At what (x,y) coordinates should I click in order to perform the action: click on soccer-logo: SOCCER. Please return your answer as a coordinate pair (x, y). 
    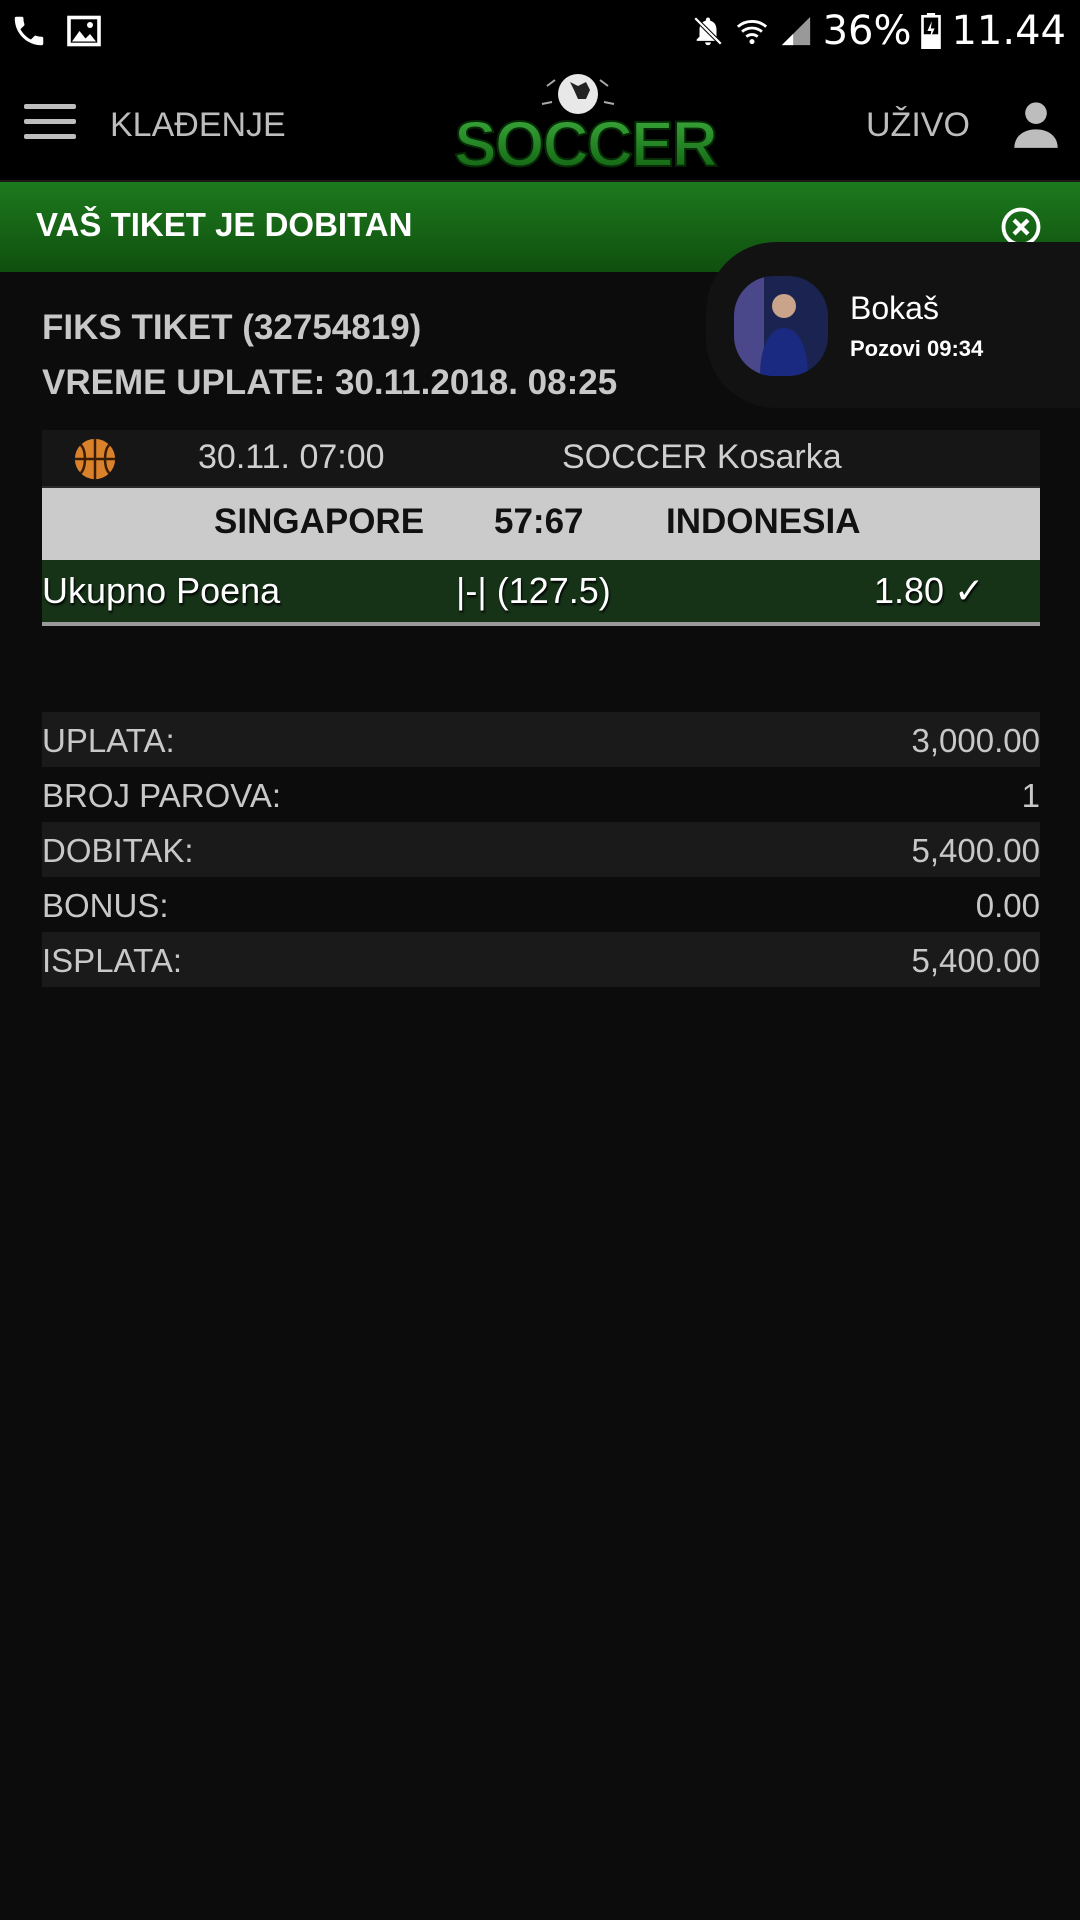
    Looking at the image, I should click on (585, 124).